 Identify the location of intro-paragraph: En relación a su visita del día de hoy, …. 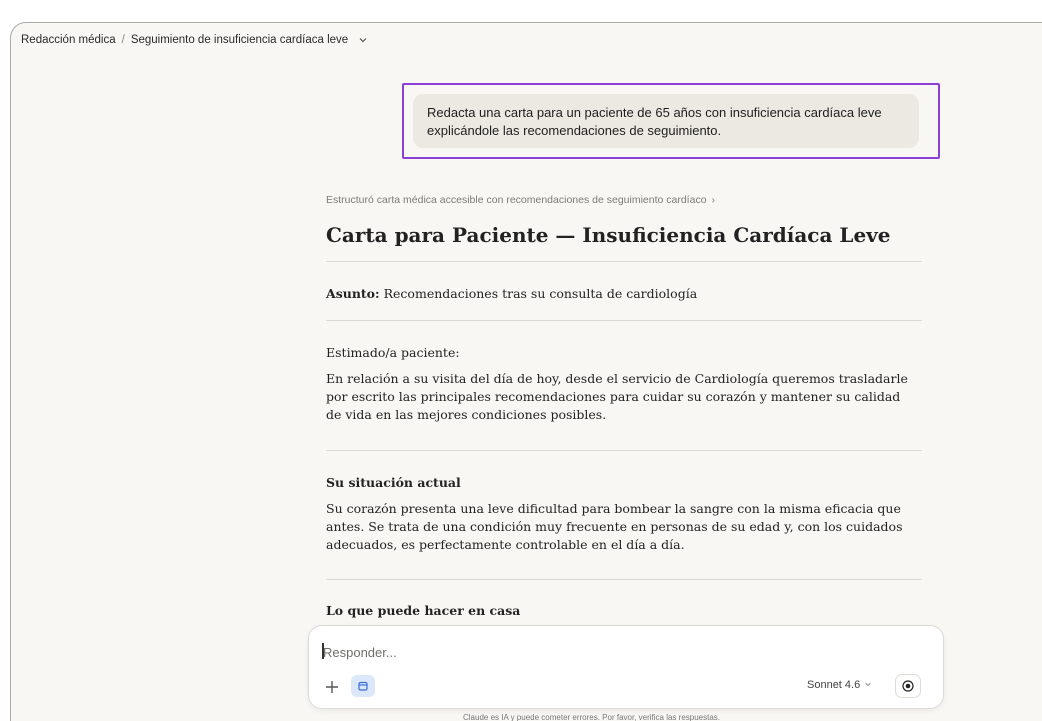
(617, 396).